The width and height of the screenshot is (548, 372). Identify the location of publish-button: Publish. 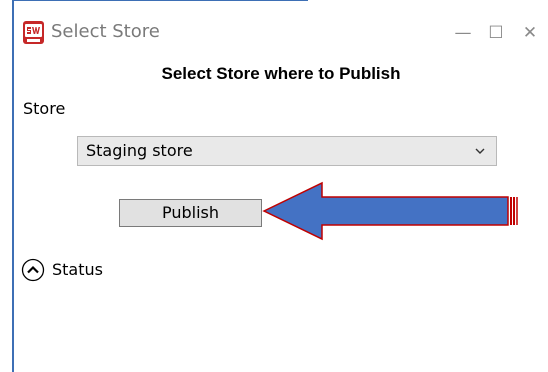
(190, 213).